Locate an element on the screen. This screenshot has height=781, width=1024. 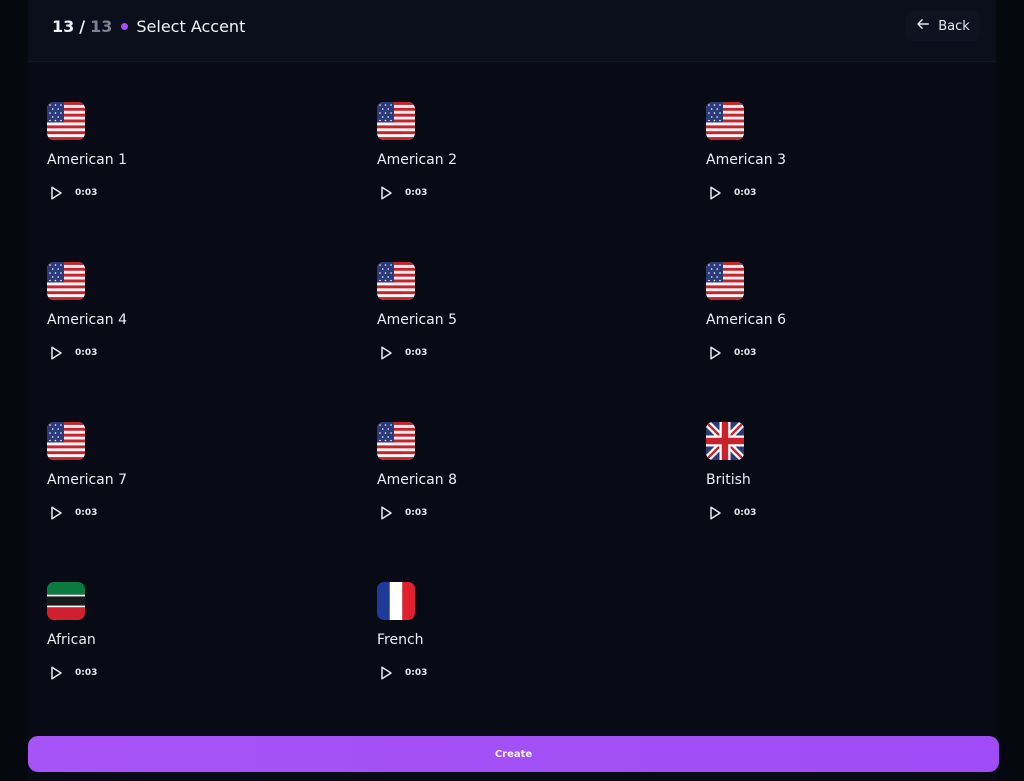
accent-name: American 6 is located at coordinates (746, 320).